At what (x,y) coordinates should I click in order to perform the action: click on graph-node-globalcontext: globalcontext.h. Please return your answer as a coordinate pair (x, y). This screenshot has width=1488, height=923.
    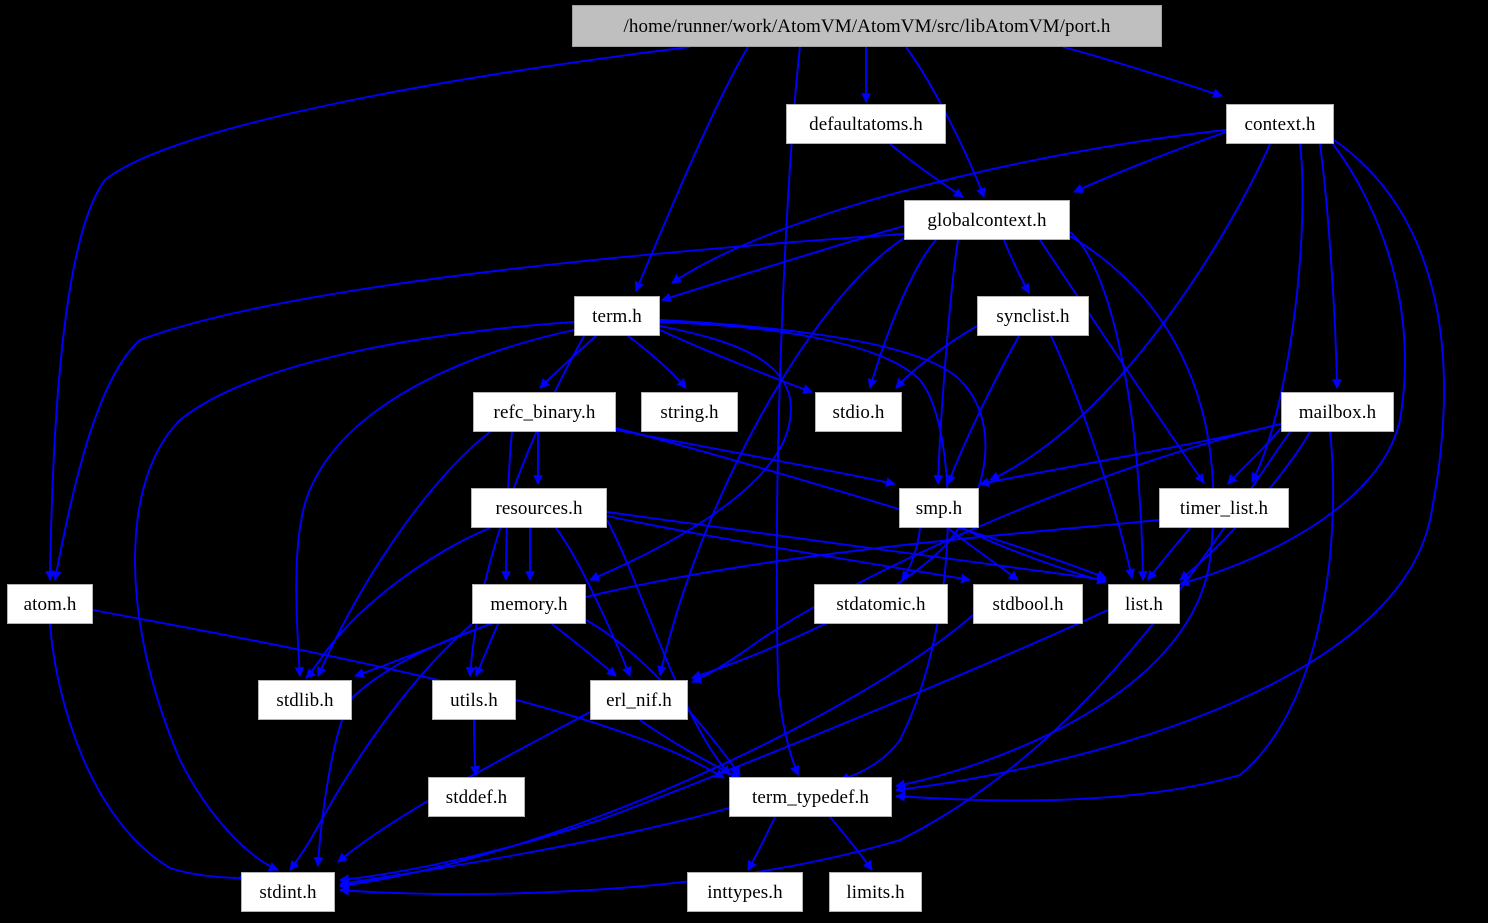
    Looking at the image, I should click on (987, 220).